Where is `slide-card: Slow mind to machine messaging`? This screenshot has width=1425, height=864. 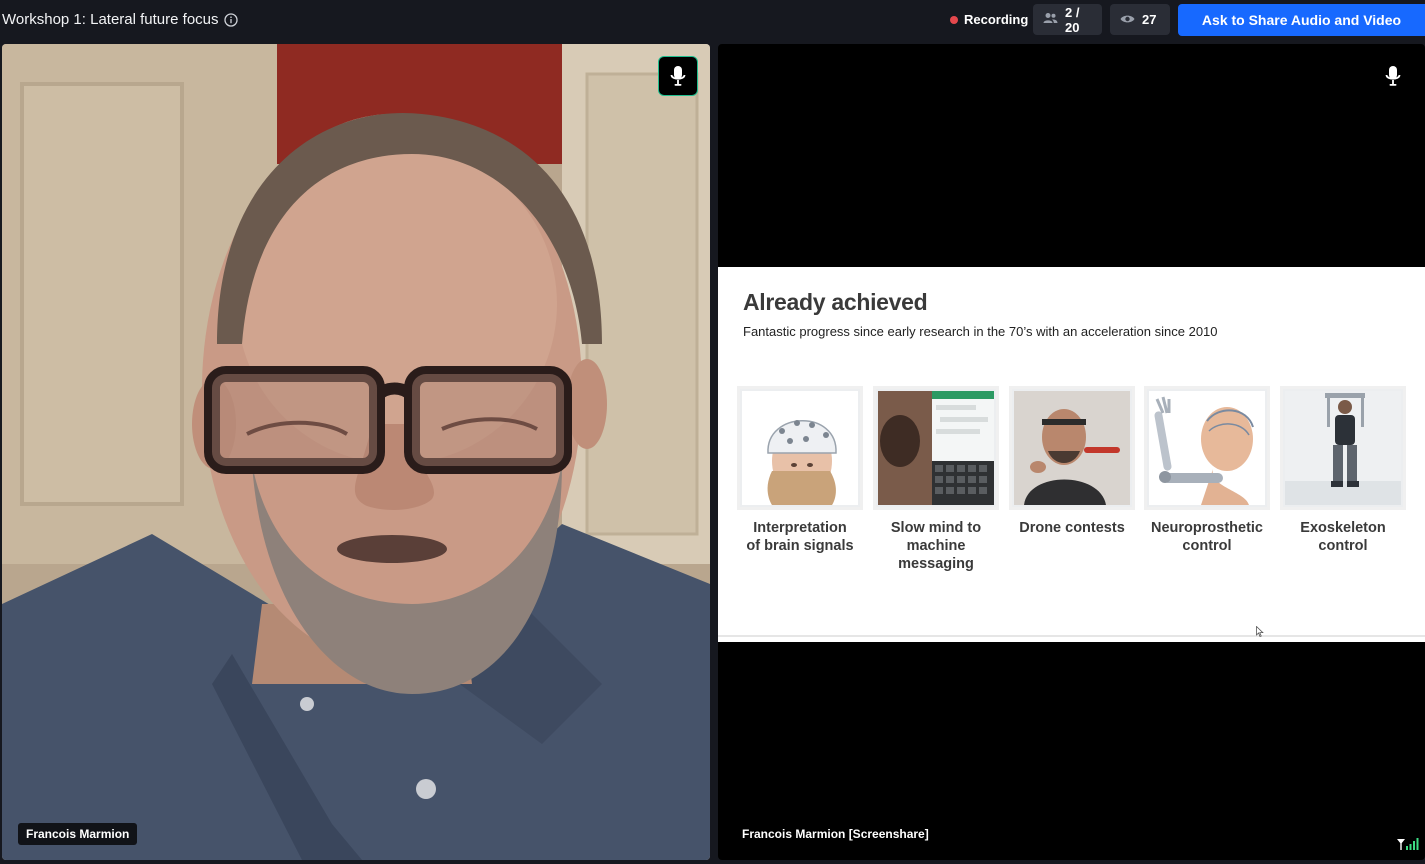
slide-card: Slow mind to machine messaging is located at coordinates (936, 479).